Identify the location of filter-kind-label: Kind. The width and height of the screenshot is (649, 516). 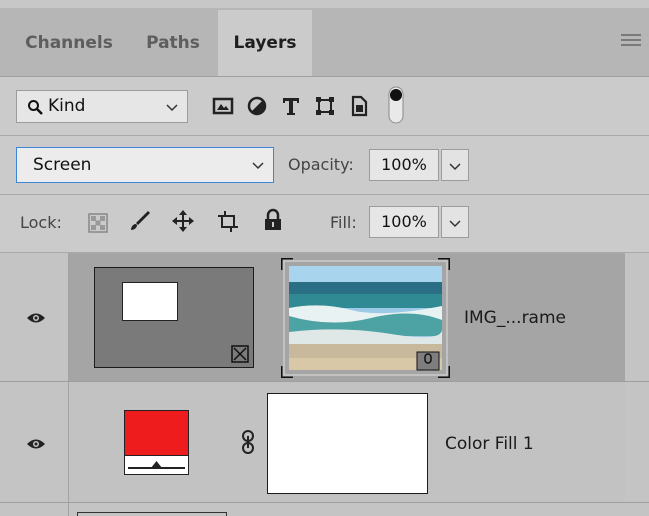
(67, 106).